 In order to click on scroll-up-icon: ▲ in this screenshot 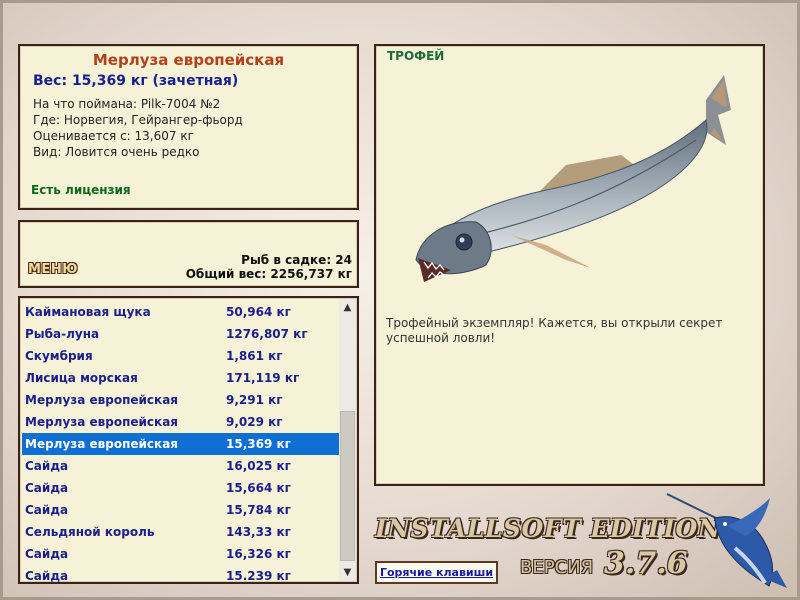, I will do `click(347, 307)`.